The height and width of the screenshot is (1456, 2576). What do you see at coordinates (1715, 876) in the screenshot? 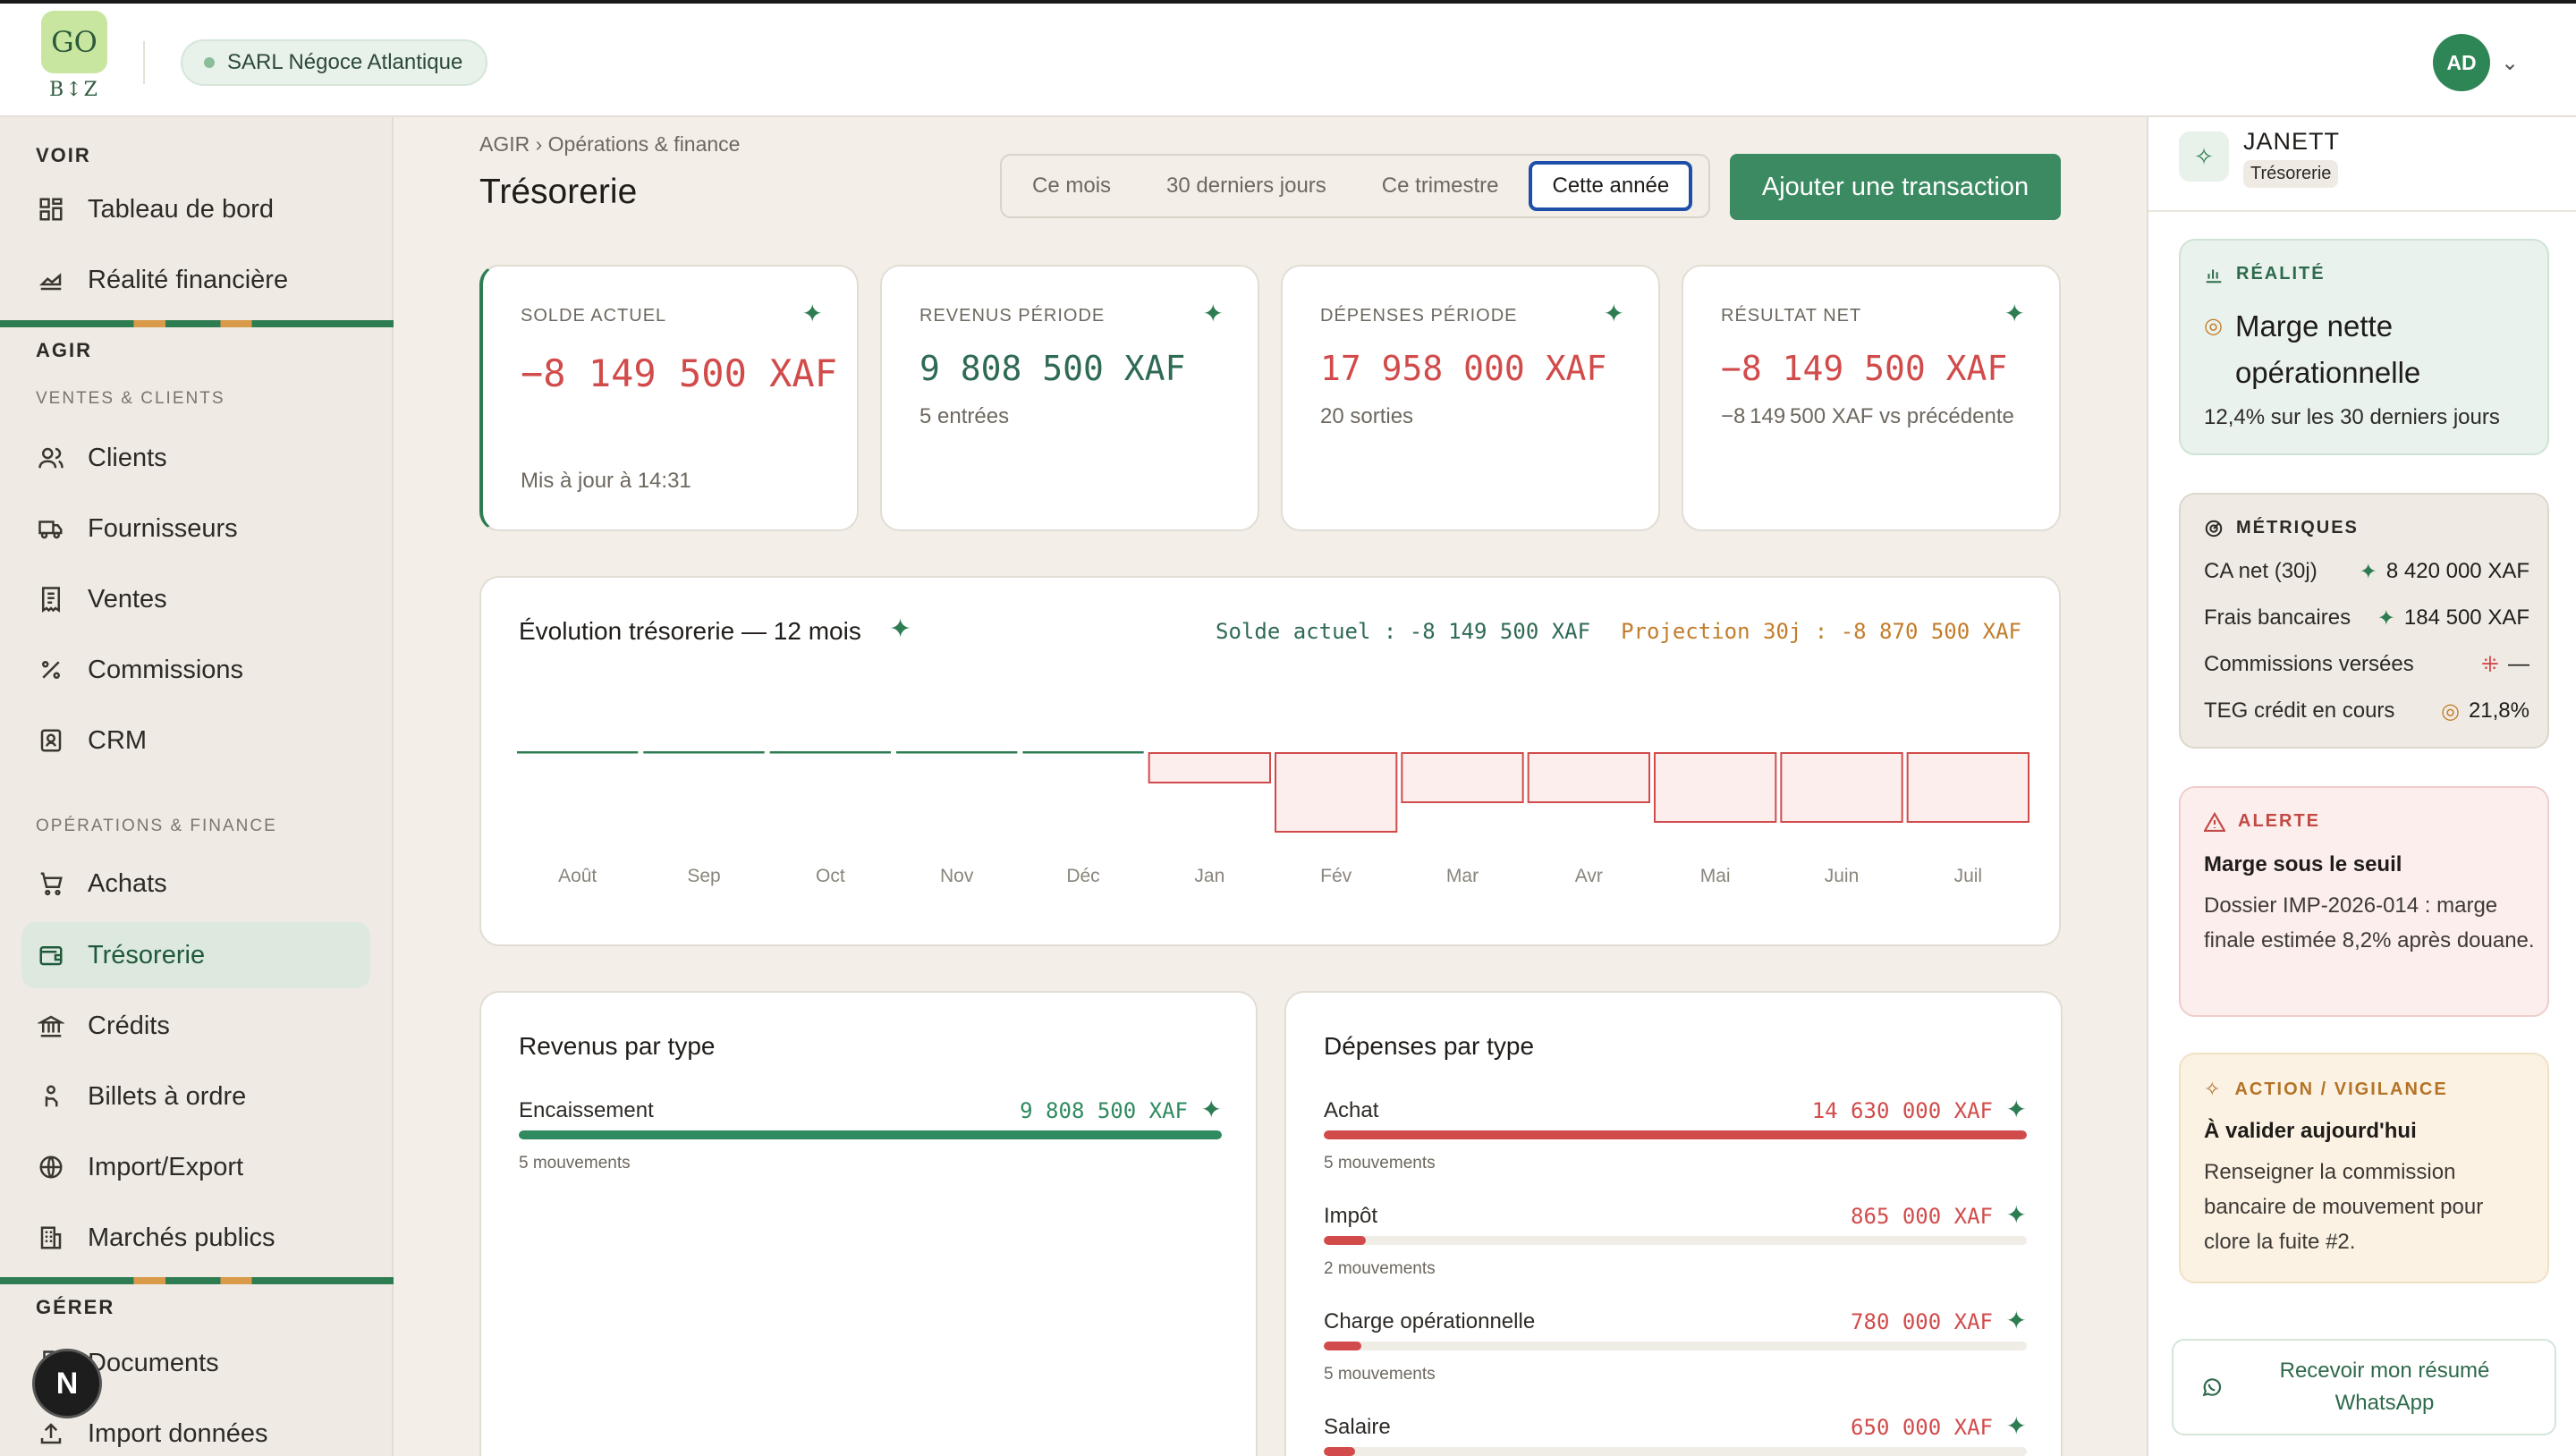
I see `x-tick-label: Mai` at bounding box center [1715, 876].